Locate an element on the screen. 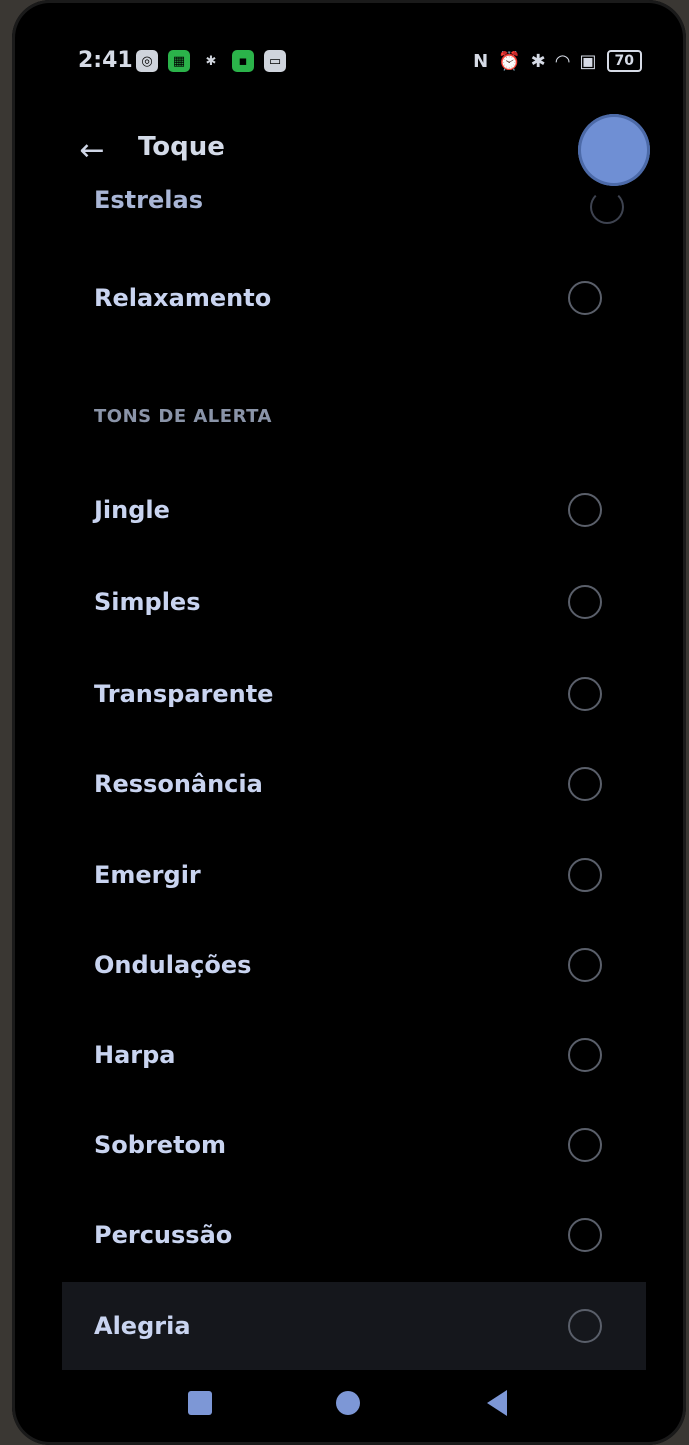  alert-tone-label: Ressonância is located at coordinates (178, 784).